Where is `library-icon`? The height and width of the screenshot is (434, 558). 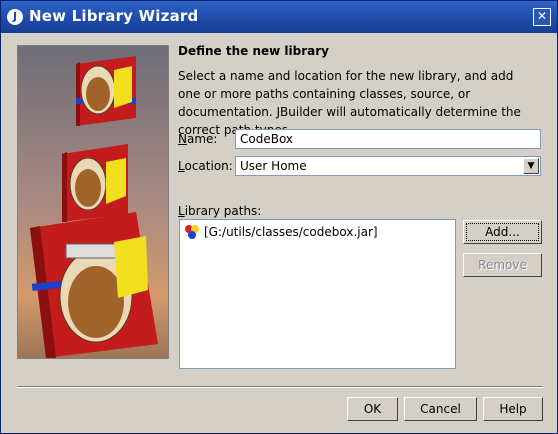
library-icon is located at coordinates (192, 232).